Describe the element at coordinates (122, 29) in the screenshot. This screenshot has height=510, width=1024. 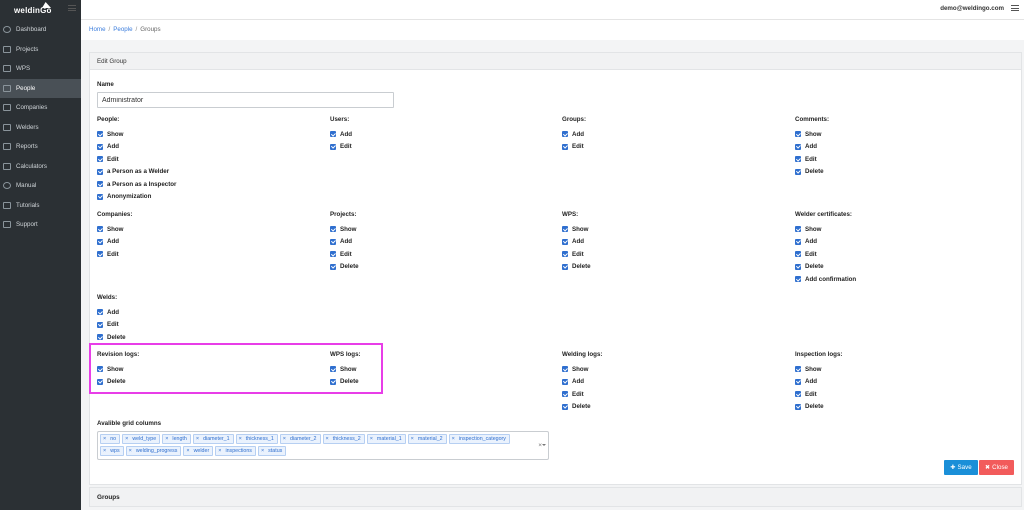
I see `breadcrumb-people: People` at that location.